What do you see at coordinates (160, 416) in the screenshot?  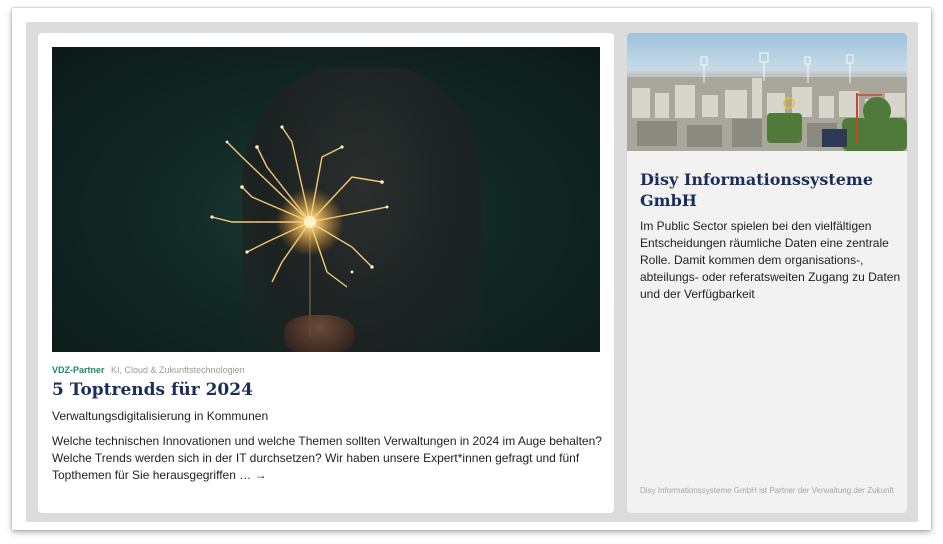 I see `article-subtitle: Verwaltungsdigitalisierung in Kommunen` at bounding box center [160, 416].